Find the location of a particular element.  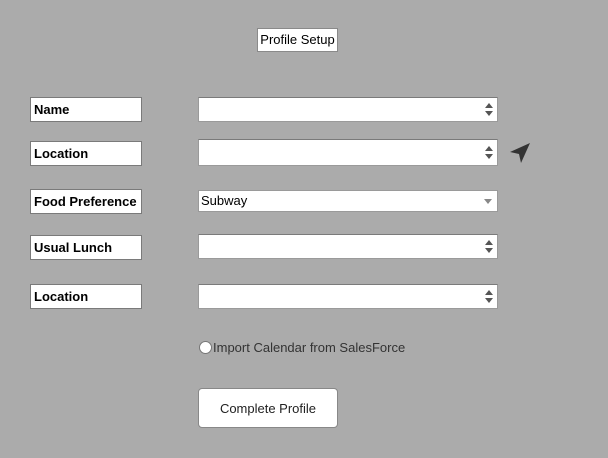

usual-lunch-label: Usual Lunch is located at coordinates (86, 247).